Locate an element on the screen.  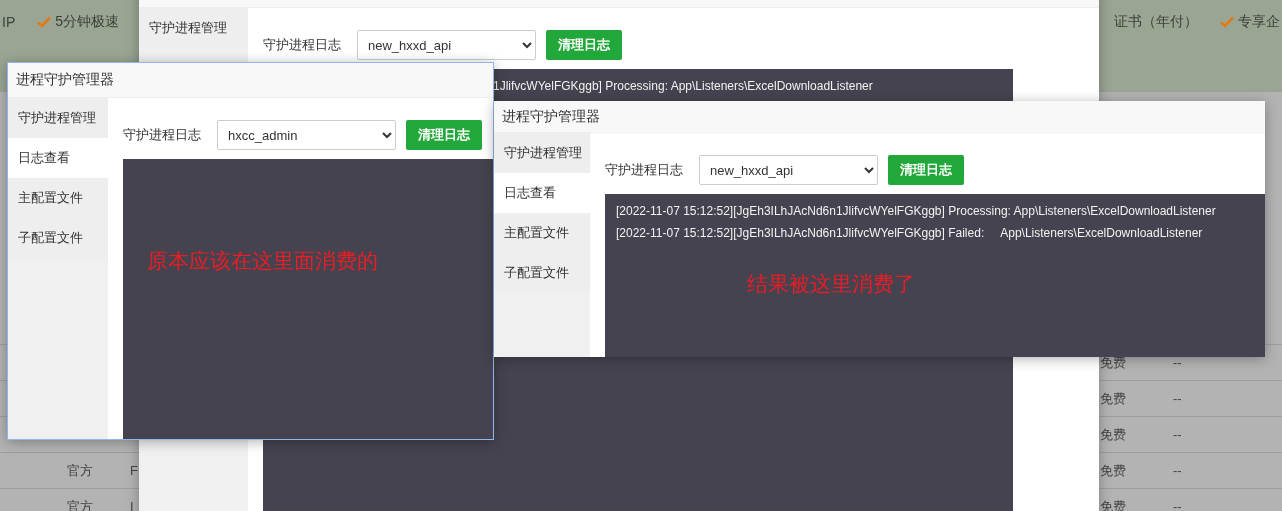
annotation-text: 原本应该在这里面消费的 is located at coordinates (262, 261).